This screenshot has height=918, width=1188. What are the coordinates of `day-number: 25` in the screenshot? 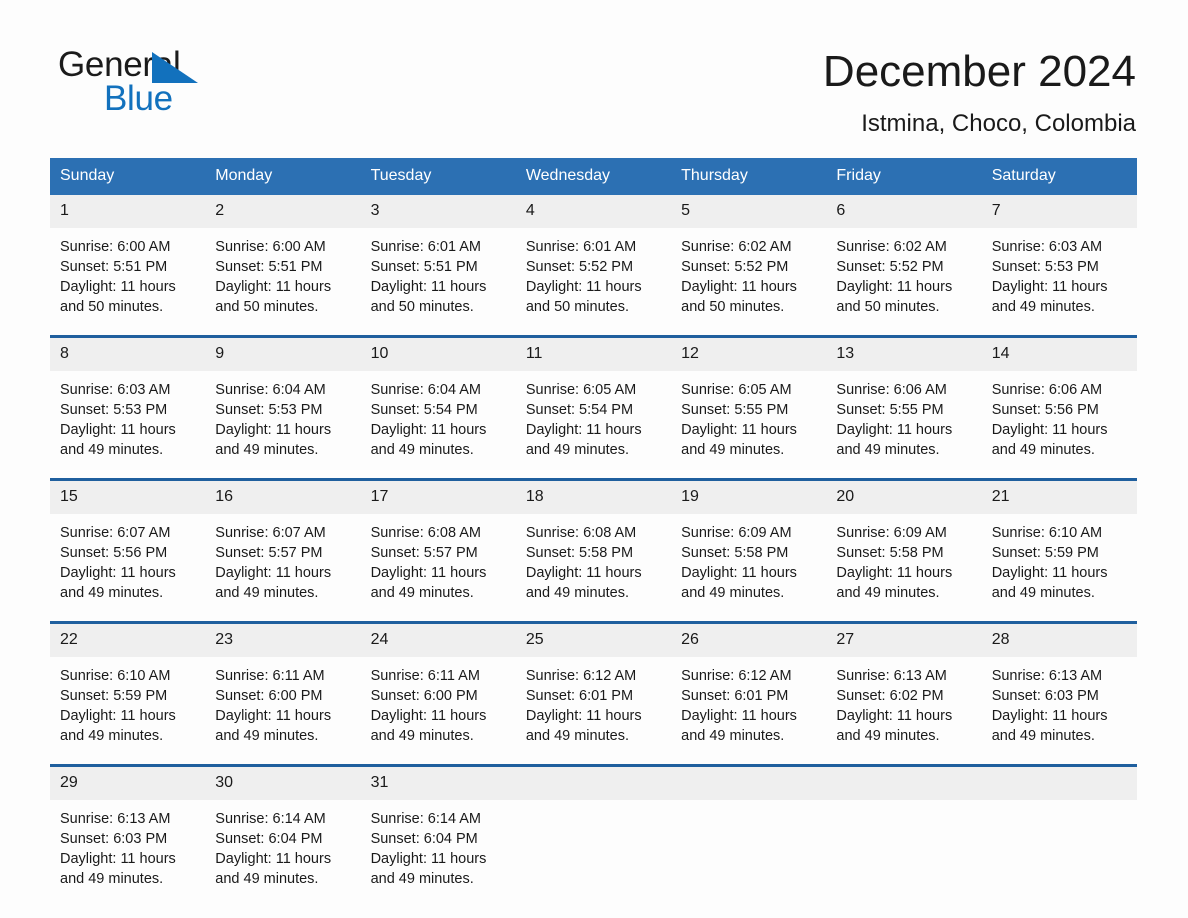 It's located at (593, 640).